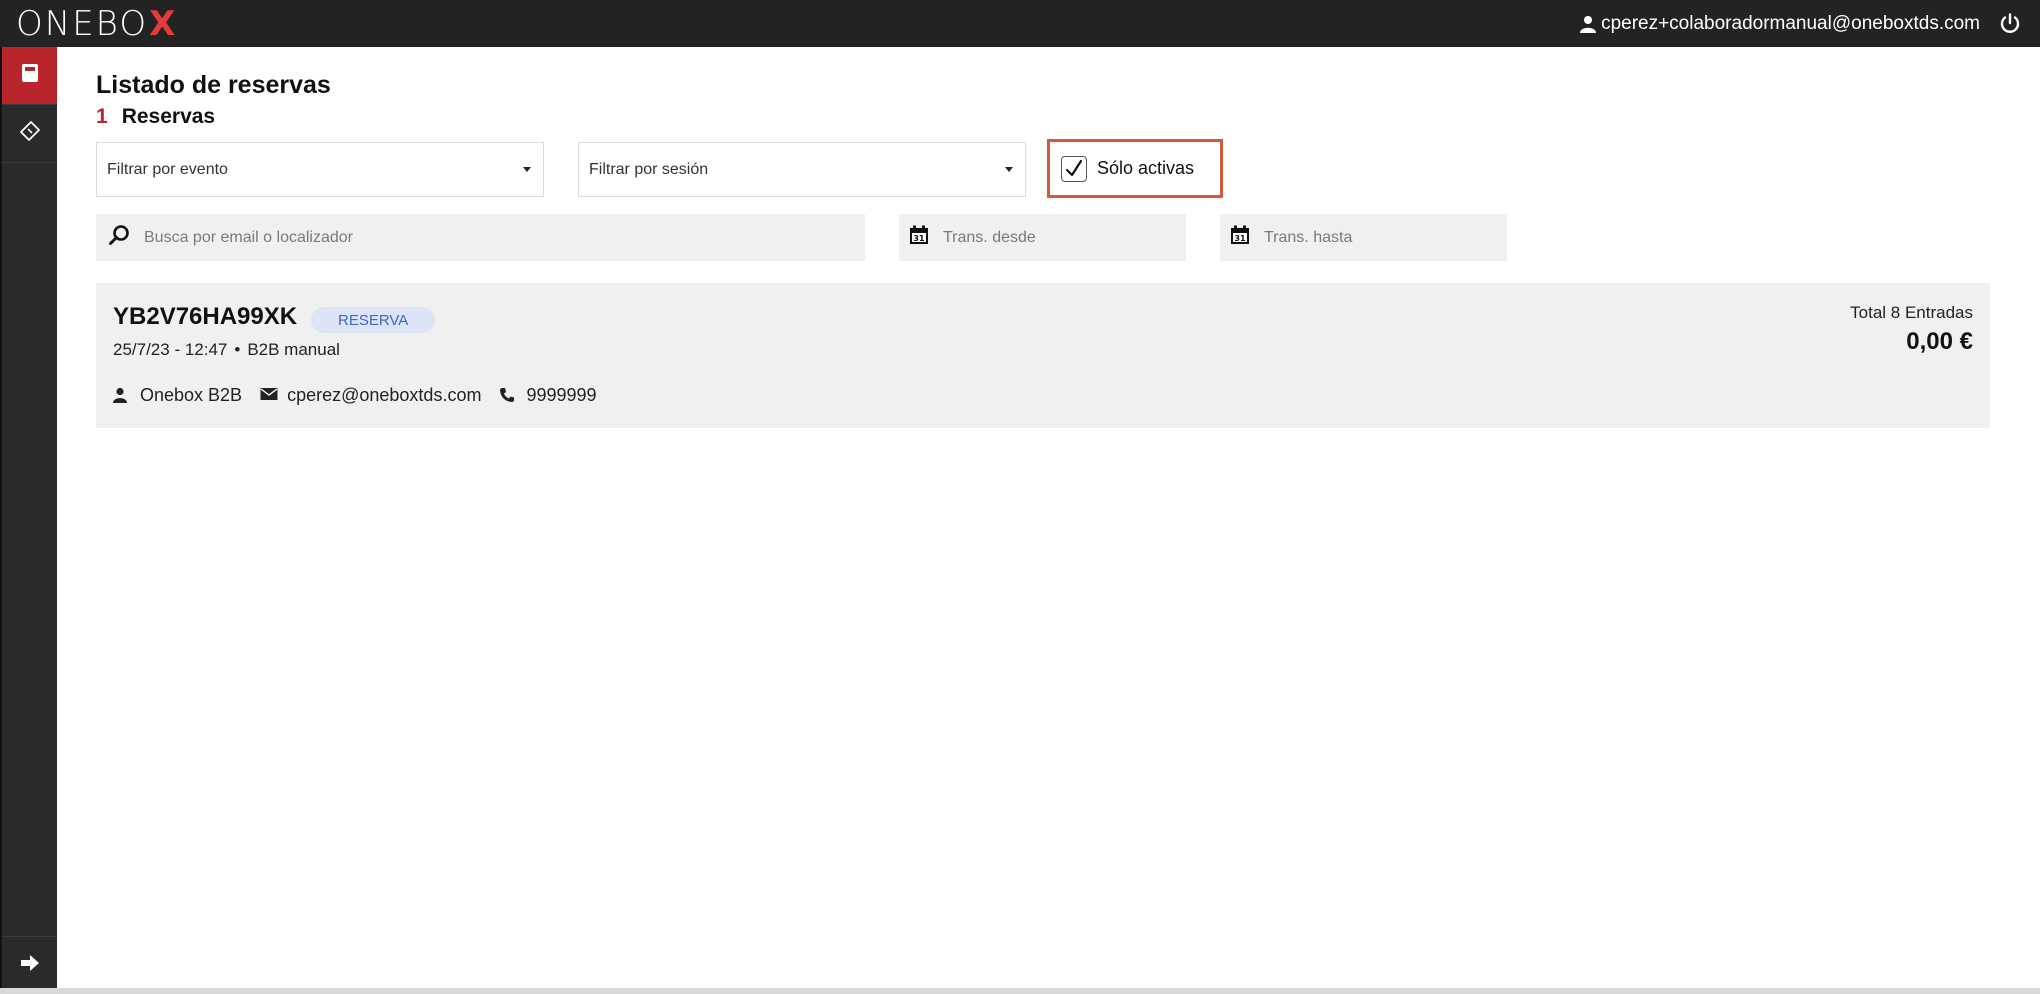  Describe the element at coordinates (102, 116) in the screenshot. I see `booking-count-number: 1` at that location.